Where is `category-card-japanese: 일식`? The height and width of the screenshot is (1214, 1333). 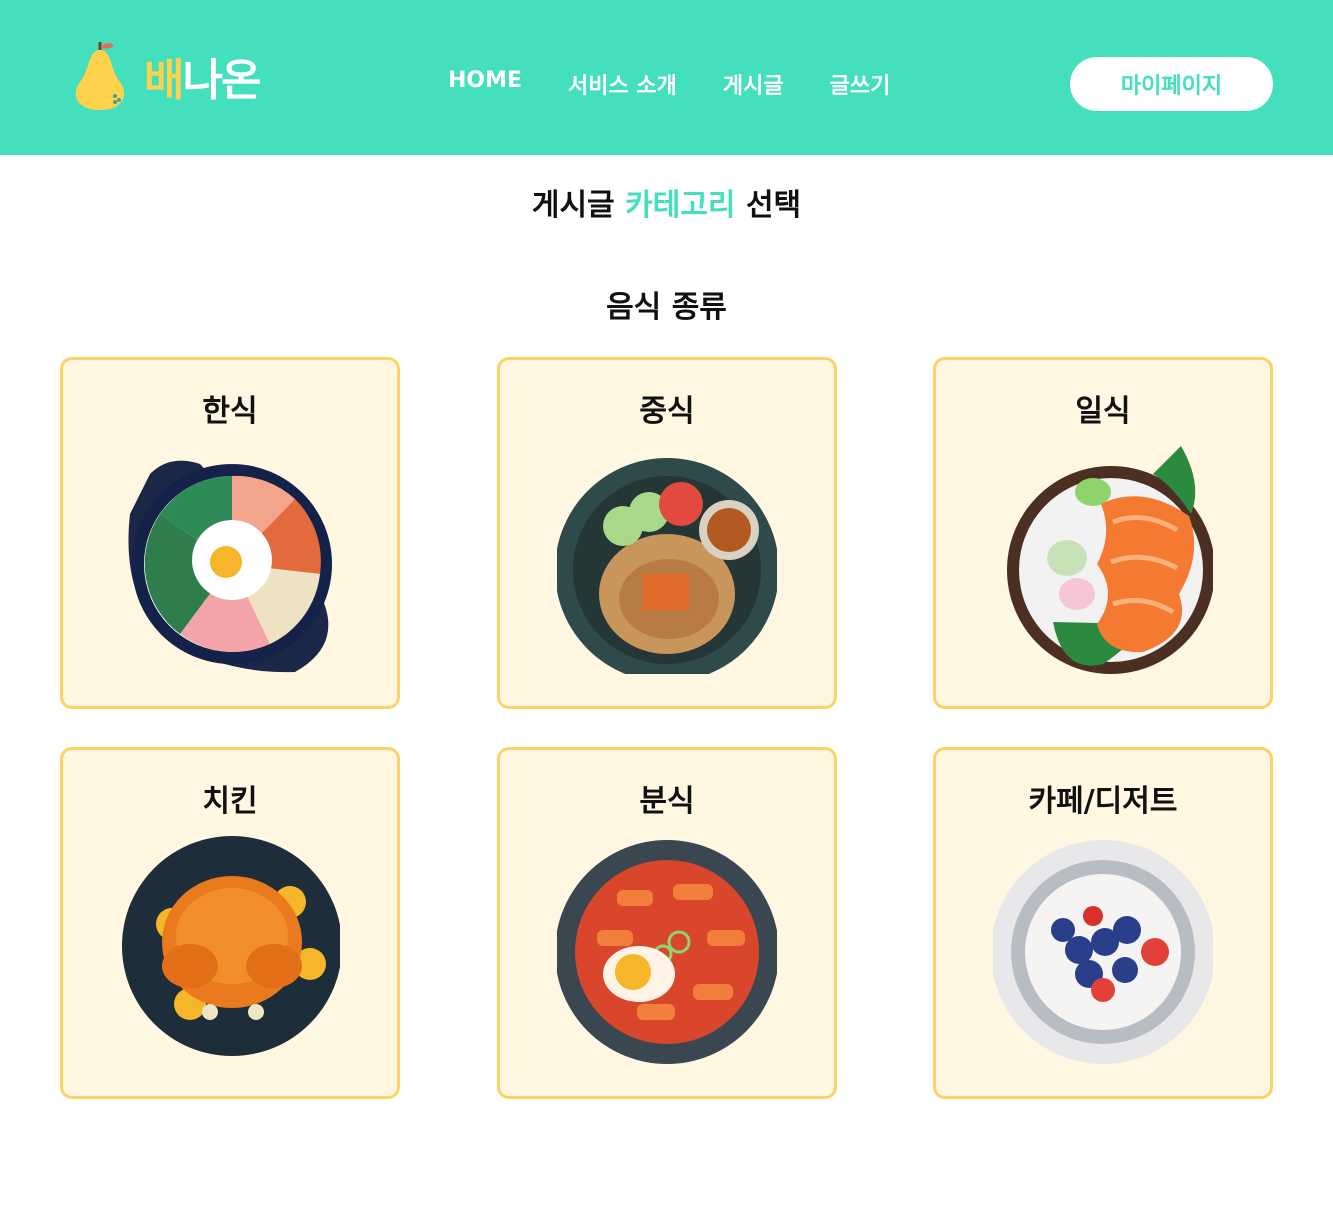 category-card-japanese: 일식 is located at coordinates (1103, 533).